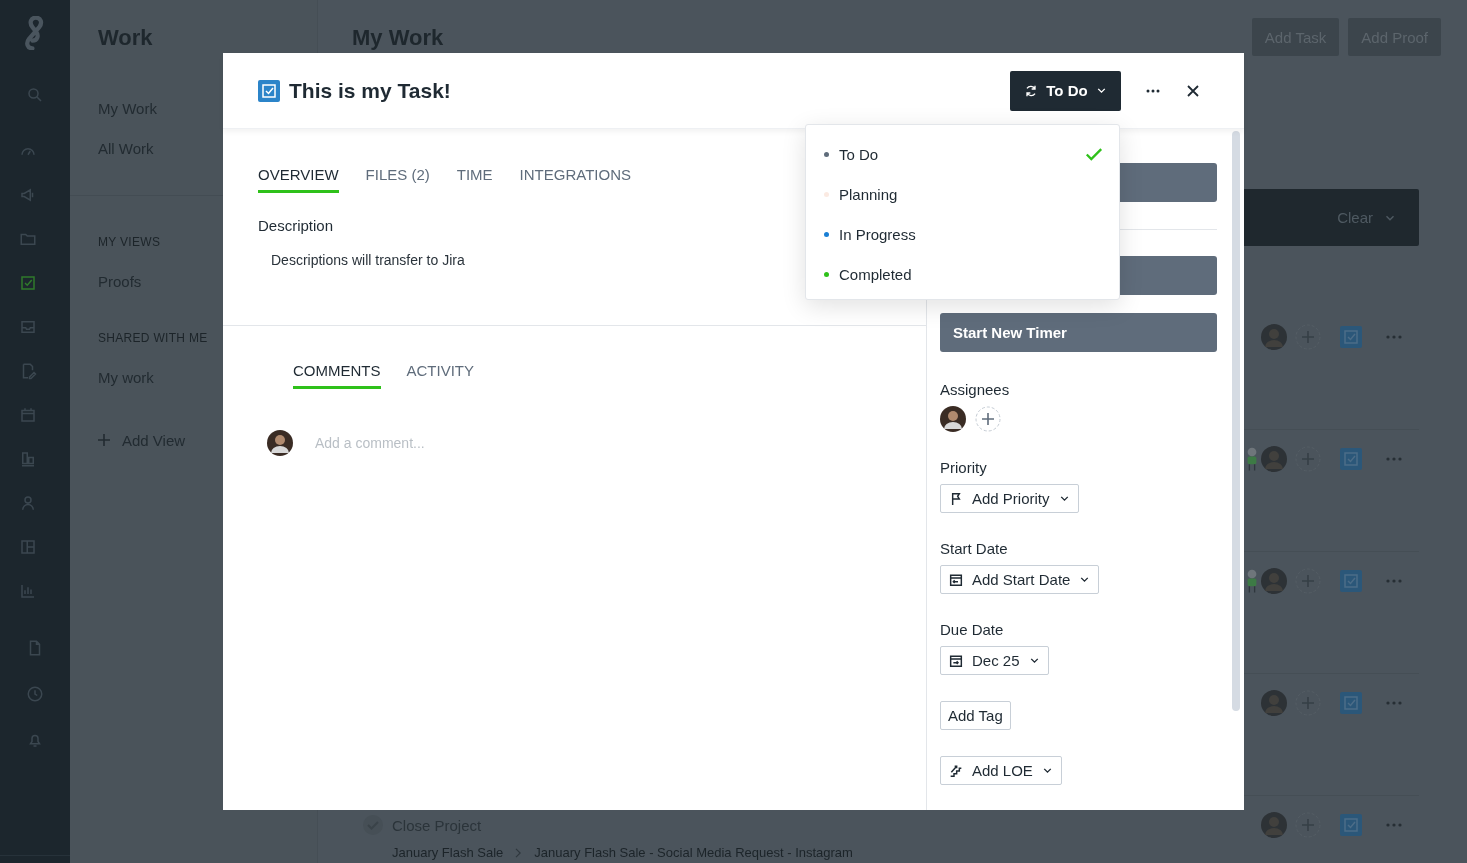 This screenshot has height=863, width=1467. What do you see at coordinates (975, 715) in the screenshot?
I see `add-tag-button: Add Tag` at bounding box center [975, 715].